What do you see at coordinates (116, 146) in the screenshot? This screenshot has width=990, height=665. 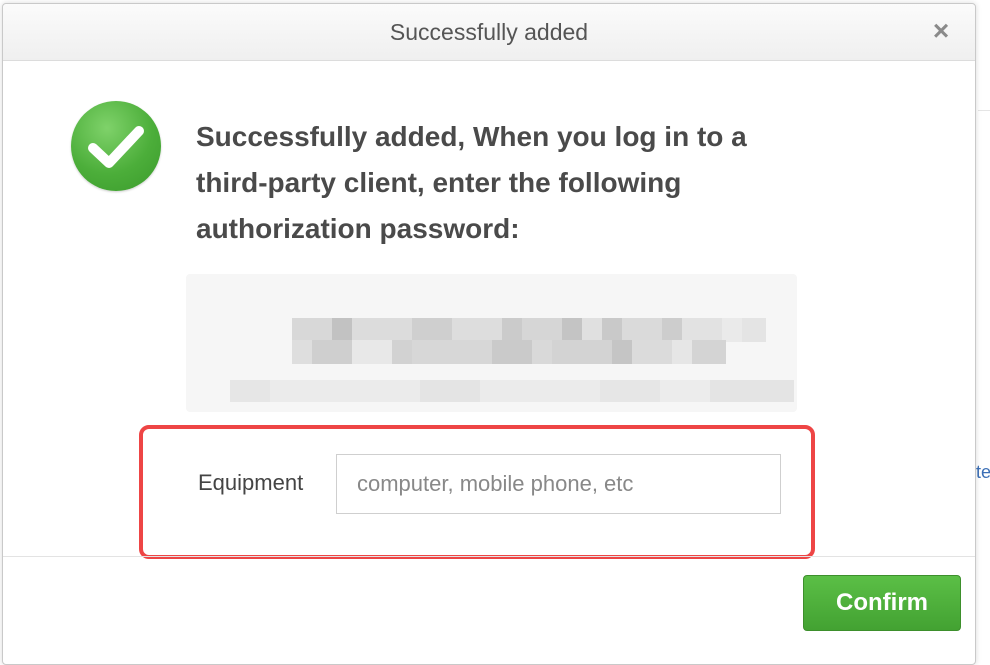 I see `checkmark-circle-icon` at bounding box center [116, 146].